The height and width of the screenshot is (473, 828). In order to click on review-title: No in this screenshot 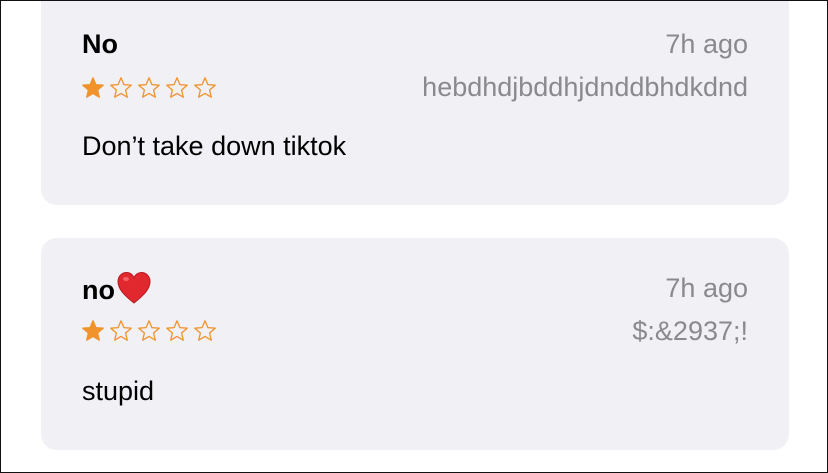, I will do `click(100, 44)`.